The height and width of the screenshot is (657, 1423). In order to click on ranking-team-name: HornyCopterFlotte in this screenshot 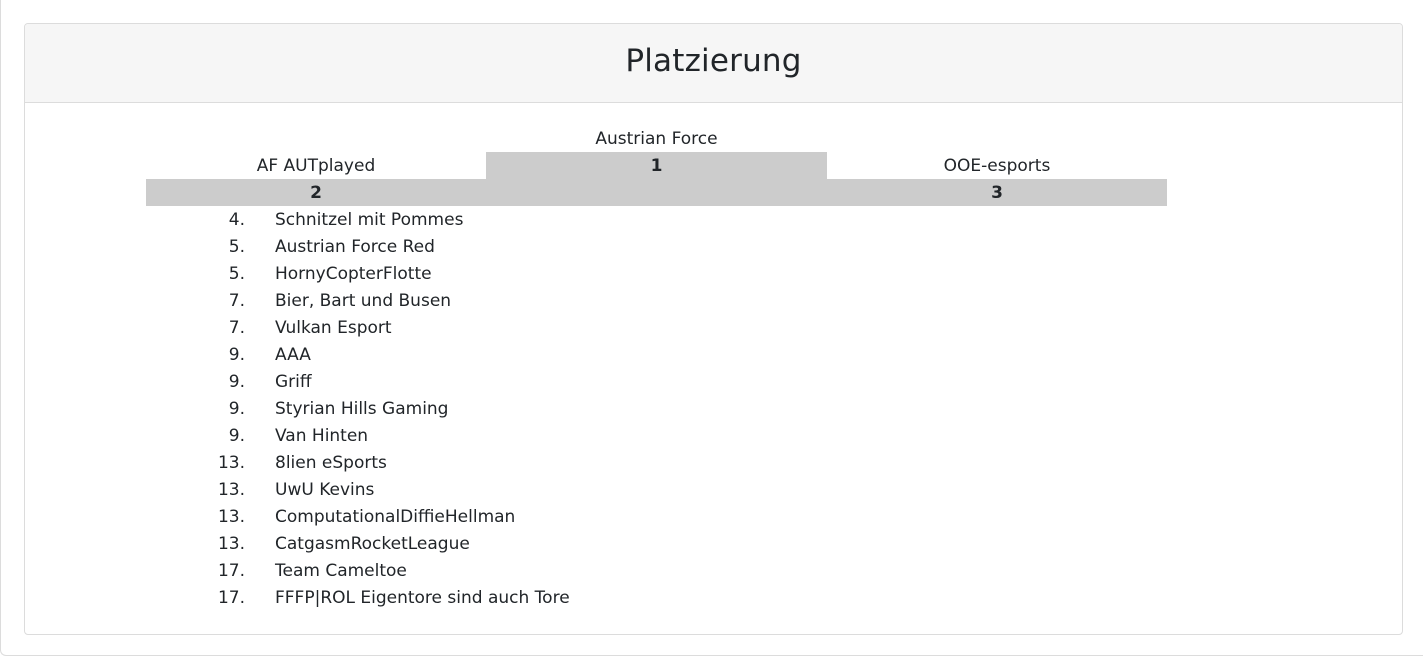, I will do `click(353, 274)`.